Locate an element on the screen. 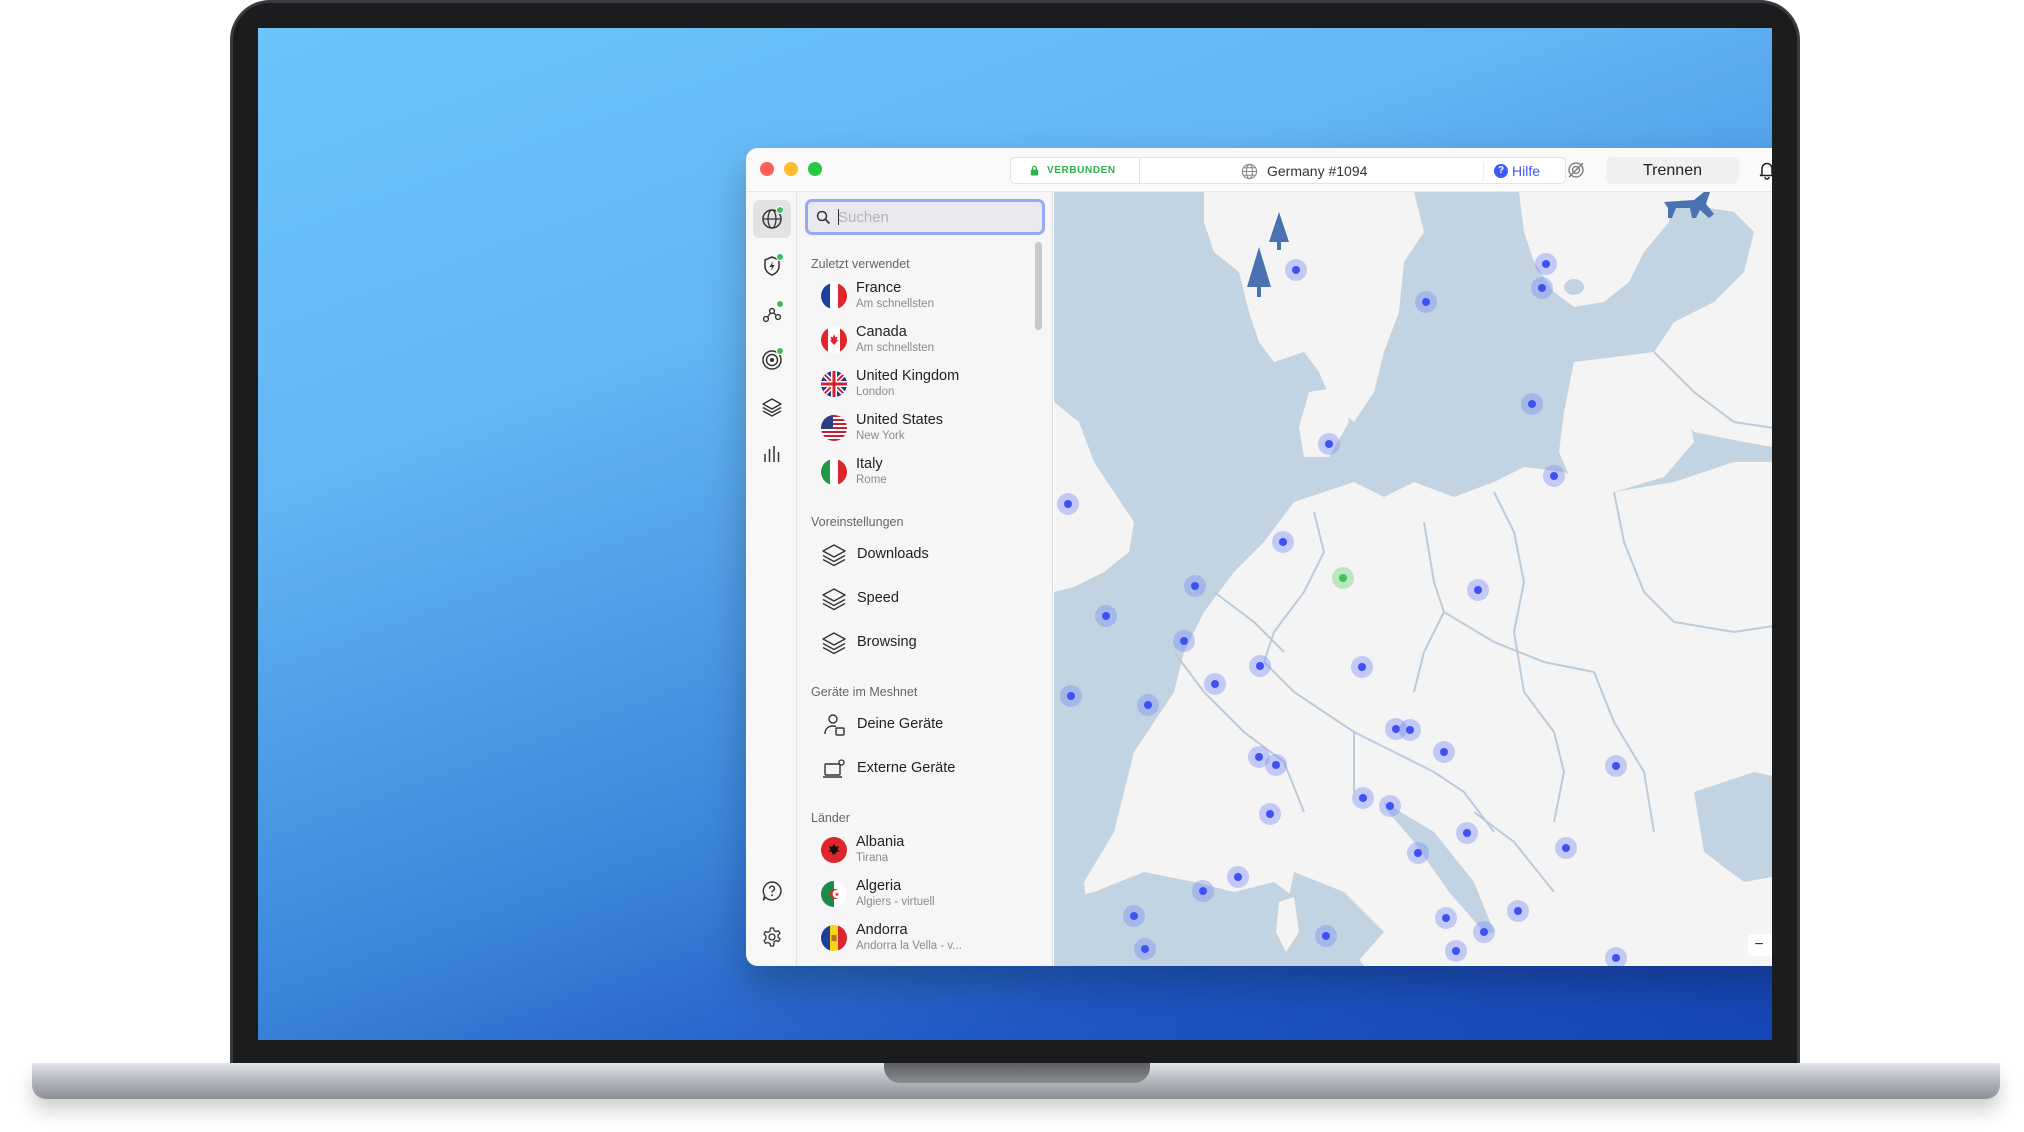 This screenshot has height=1132, width=2024. server-pin-belgium is located at coordinates (1184, 641).